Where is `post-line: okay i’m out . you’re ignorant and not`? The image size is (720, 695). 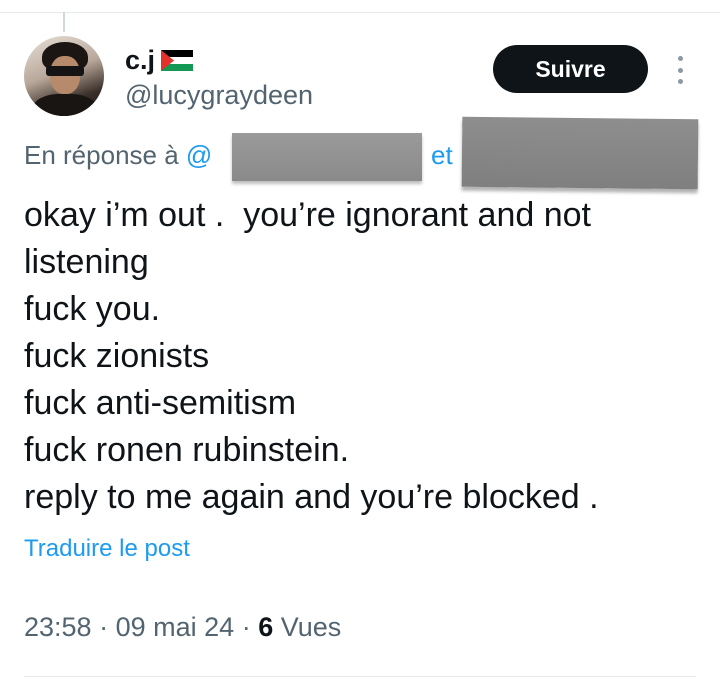 post-line: okay i’m out . you’re ignorant and not is located at coordinates (307, 215).